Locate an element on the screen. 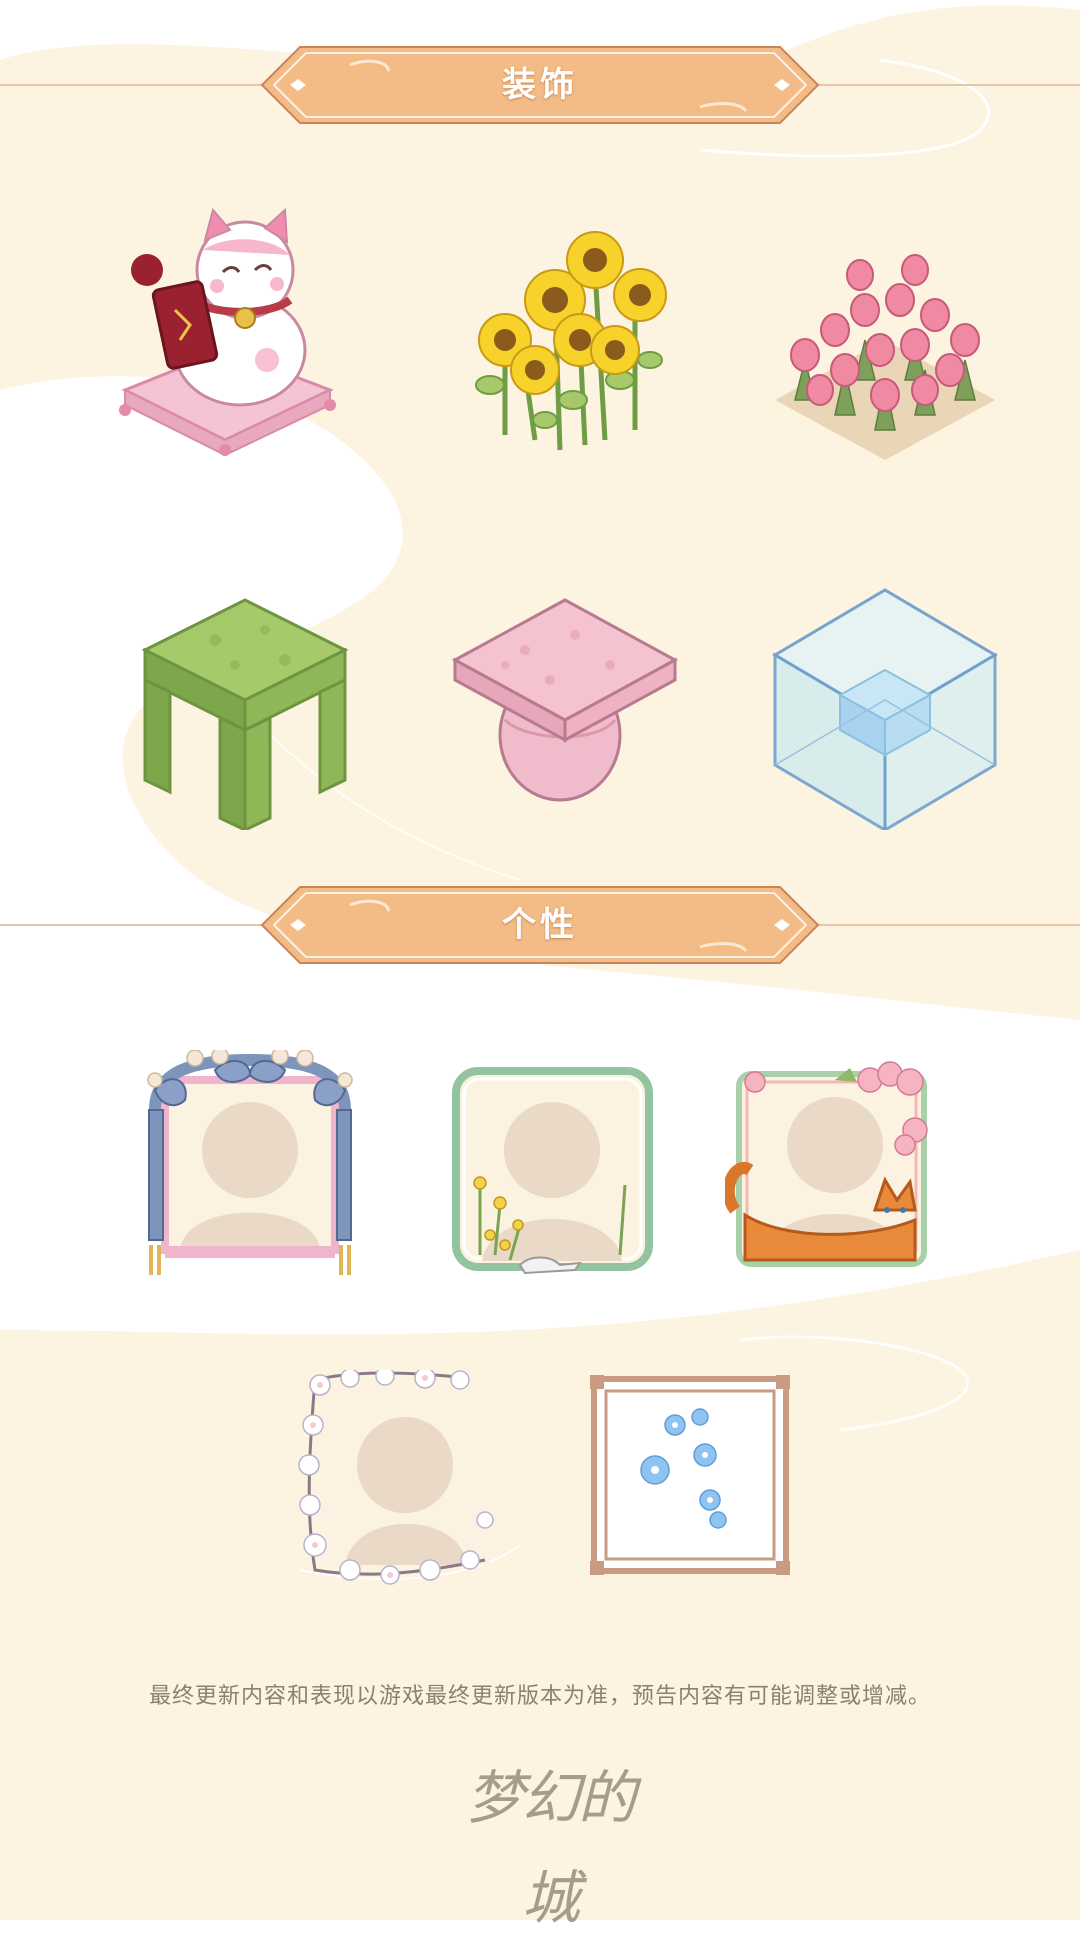 The width and height of the screenshot is (1080, 1948). section-banner-decoration: 装饰 is located at coordinates (540, 85).